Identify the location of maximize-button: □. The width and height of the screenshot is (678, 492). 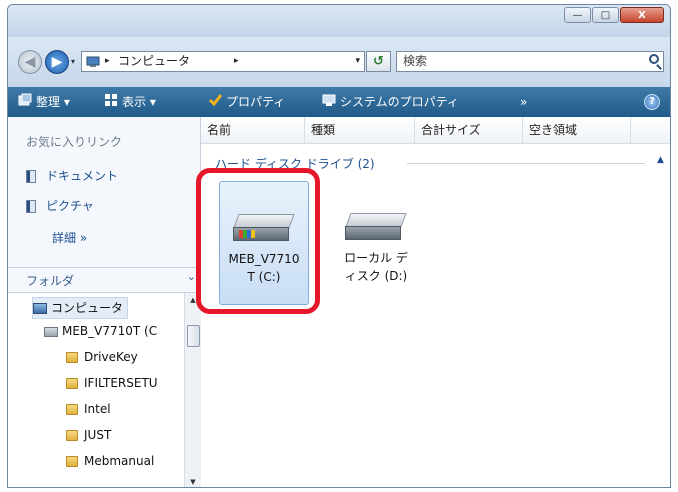
(605, 15).